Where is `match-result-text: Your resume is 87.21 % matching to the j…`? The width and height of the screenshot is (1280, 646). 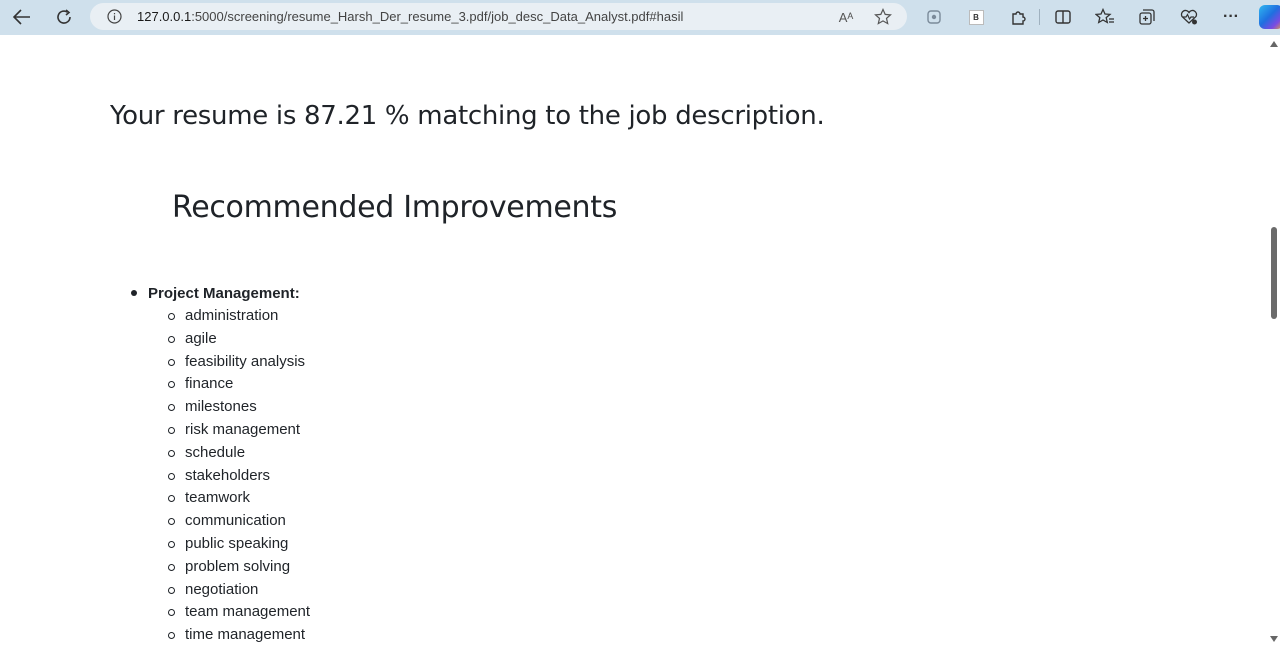 match-result-text: Your resume is 87.21 % matching to the j… is located at coordinates (467, 116).